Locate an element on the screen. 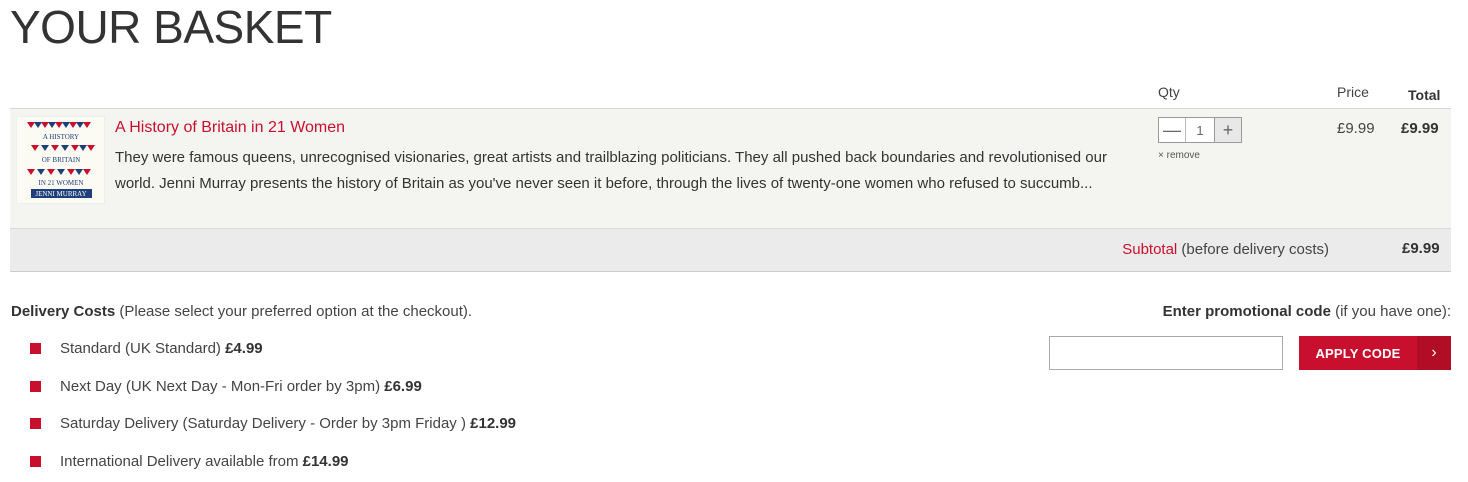  product-title-link: A History of Britain in 21 Women is located at coordinates (230, 128).